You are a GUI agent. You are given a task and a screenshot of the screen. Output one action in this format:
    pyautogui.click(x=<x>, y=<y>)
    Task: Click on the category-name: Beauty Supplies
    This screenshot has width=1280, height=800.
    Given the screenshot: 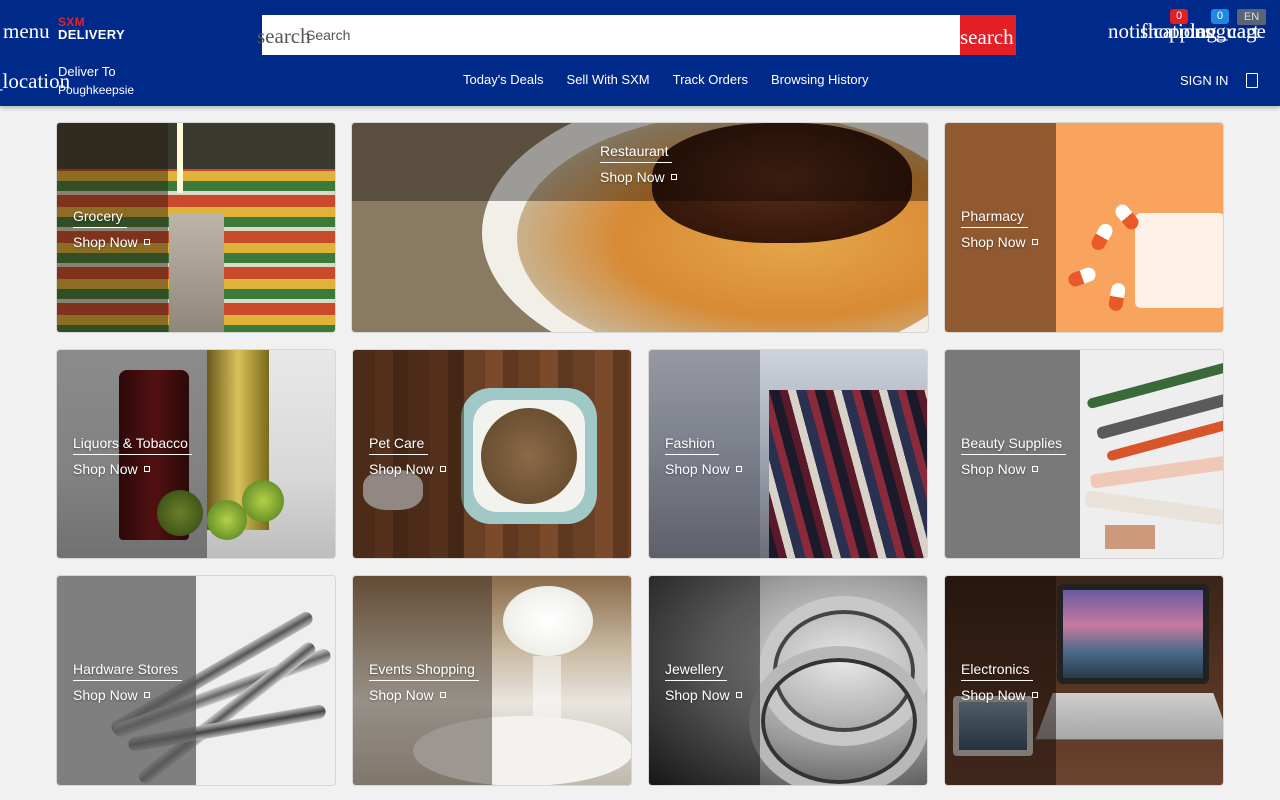 What is the action you would take?
    pyautogui.click(x=1014, y=444)
    